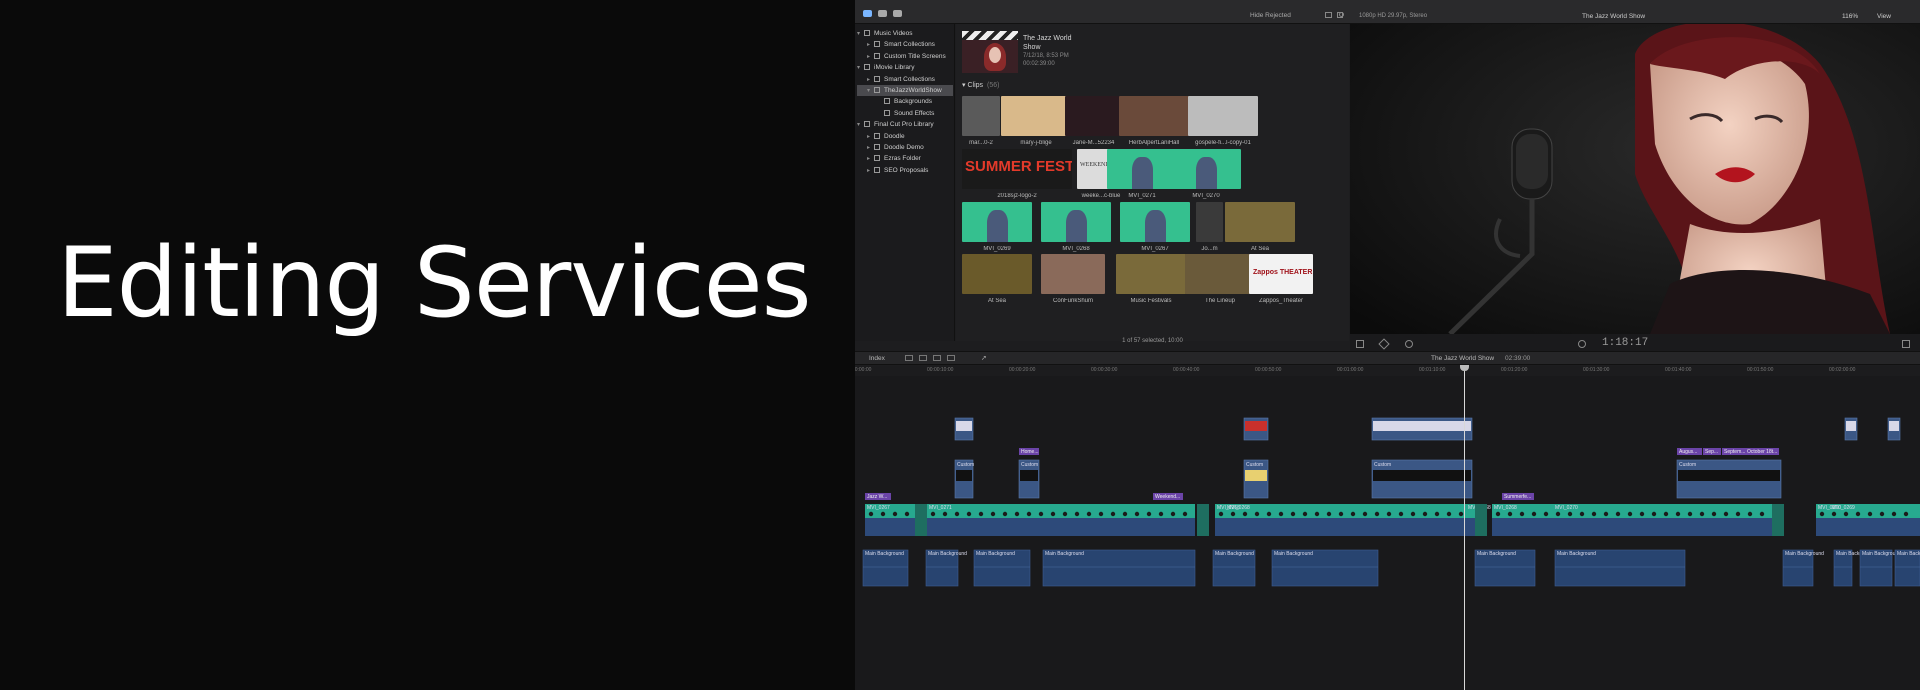 The height and width of the screenshot is (690, 1920). What do you see at coordinates (990, 52) in the screenshot?
I see `event-thumbnail` at bounding box center [990, 52].